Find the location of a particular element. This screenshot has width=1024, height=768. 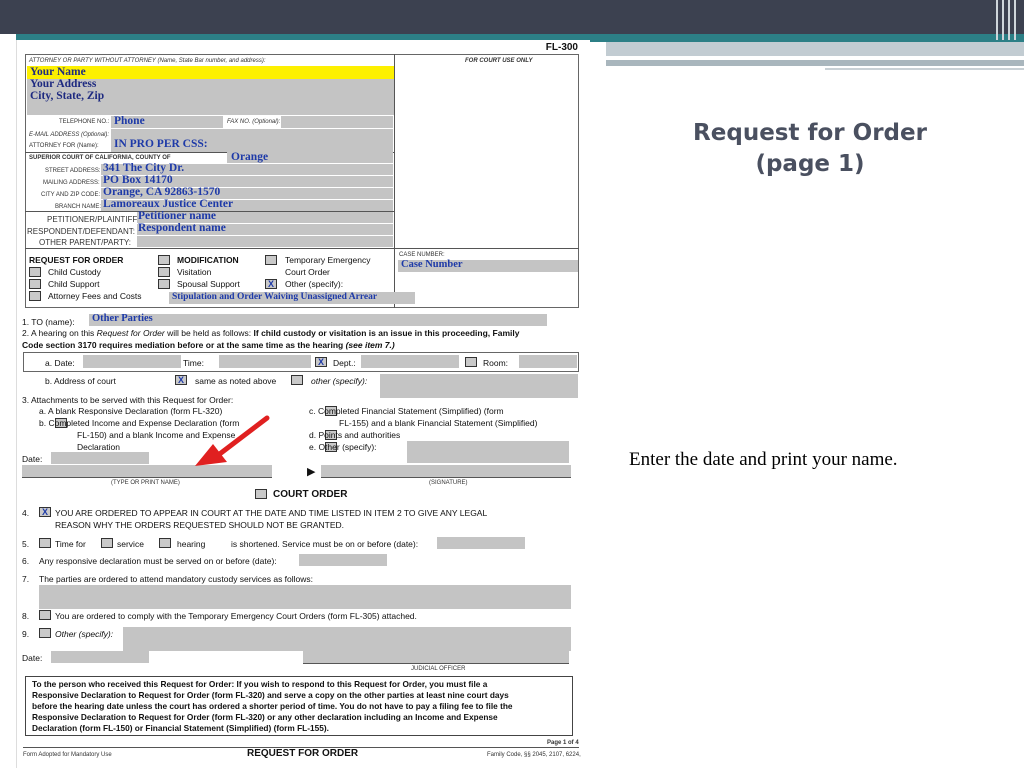

fax-label: FAX NO. (Optional): is located at coordinates (254, 122).